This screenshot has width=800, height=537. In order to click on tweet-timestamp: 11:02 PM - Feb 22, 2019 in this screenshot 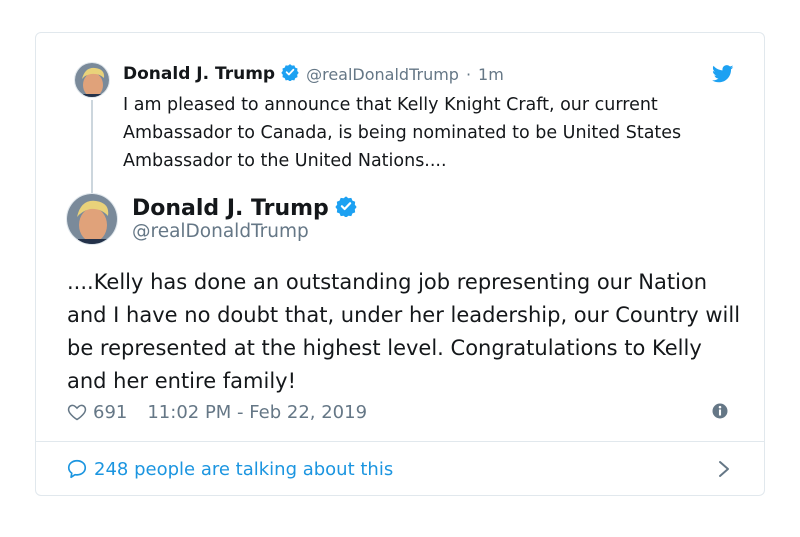, I will do `click(257, 412)`.